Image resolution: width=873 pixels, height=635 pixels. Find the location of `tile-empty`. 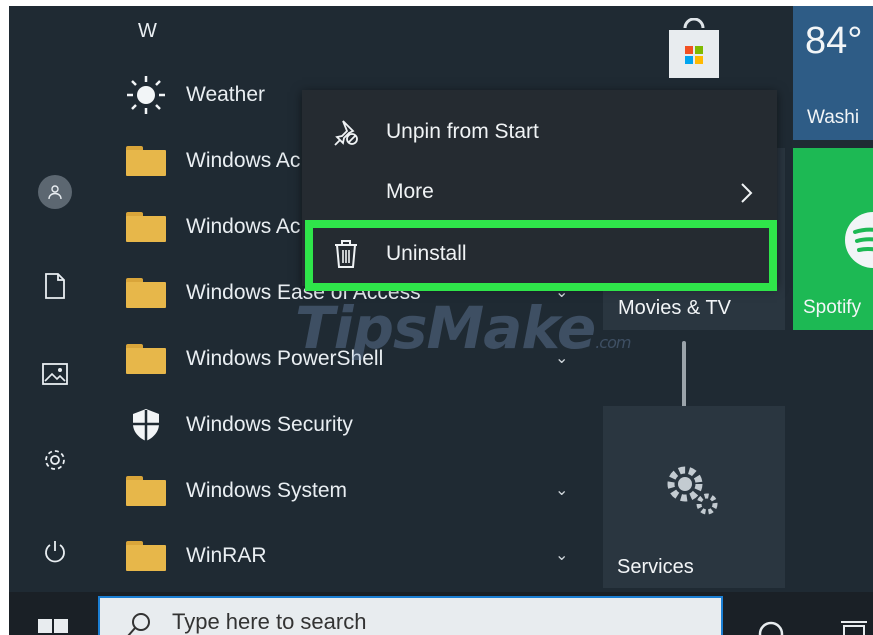

tile-empty is located at coordinates (833, 465).